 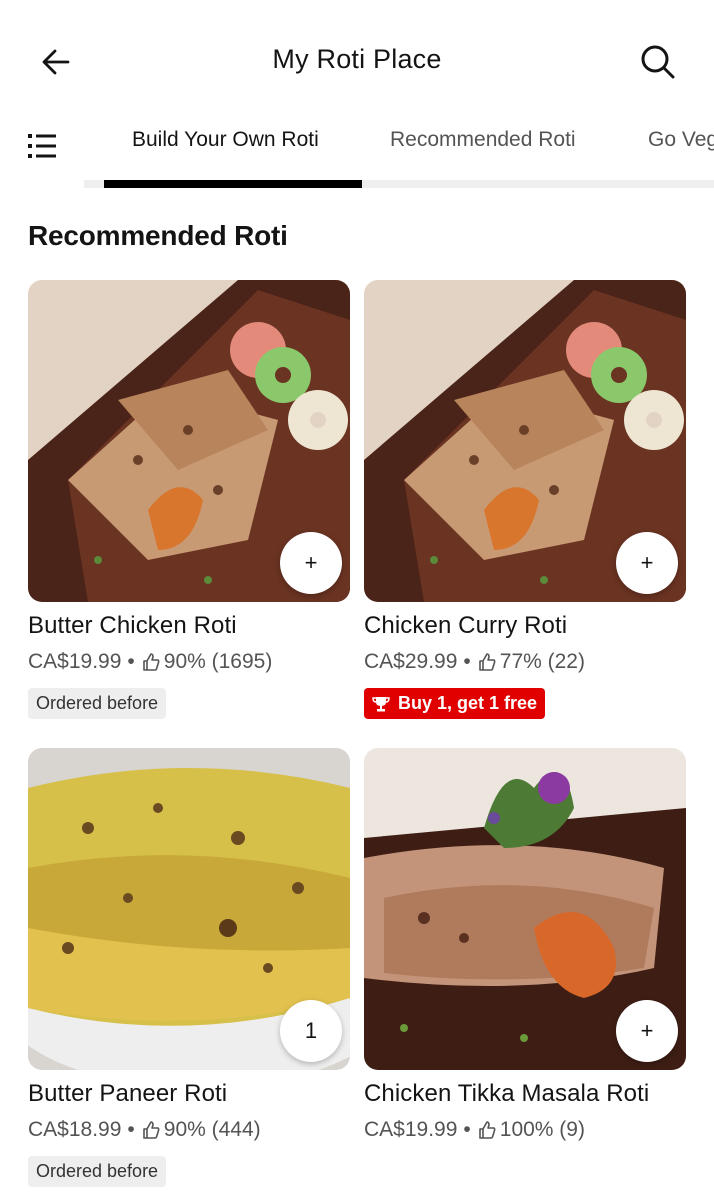 I want to click on tab-build-your-own-roti: Build Your Own Roti, so click(x=225, y=140).